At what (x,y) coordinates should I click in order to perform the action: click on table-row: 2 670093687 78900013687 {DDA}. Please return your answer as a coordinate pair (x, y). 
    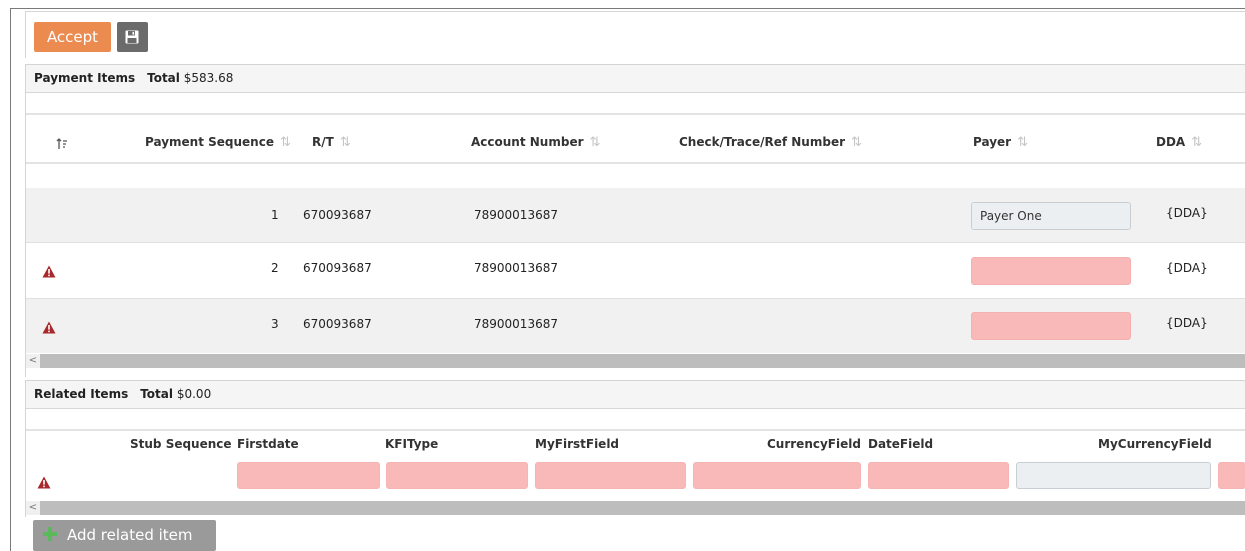
    Looking at the image, I should click on (635, 271).